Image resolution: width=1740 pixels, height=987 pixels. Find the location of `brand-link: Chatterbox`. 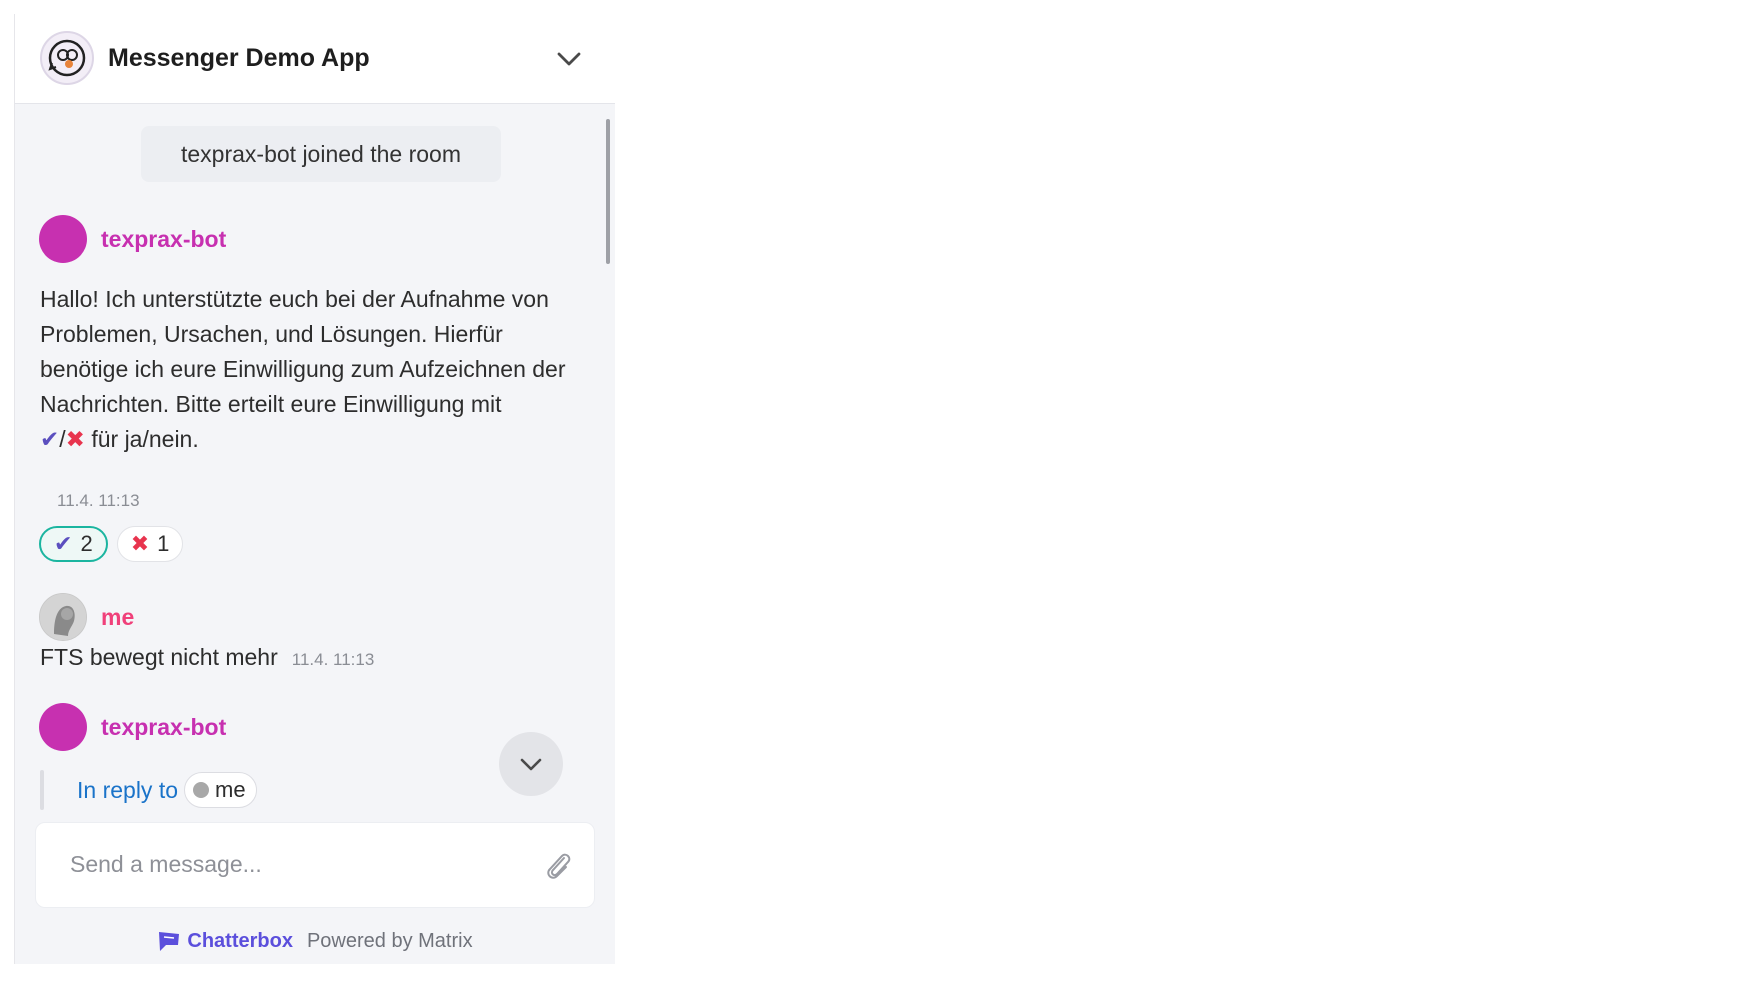

brand-link: Chatterbox is located at coordinates (225, 941).